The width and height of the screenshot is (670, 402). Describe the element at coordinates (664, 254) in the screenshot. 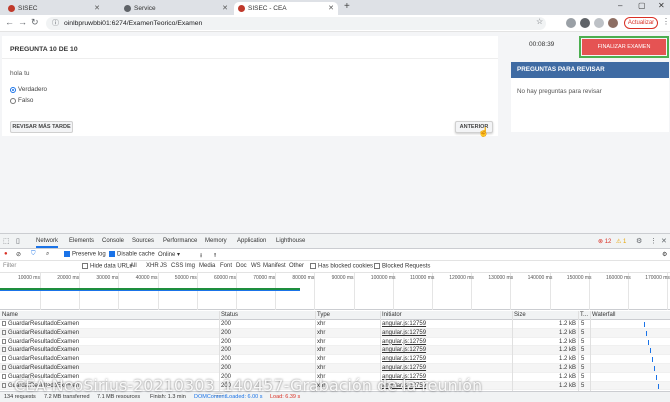

I see `network-settings-icon: ⚙` at that location.